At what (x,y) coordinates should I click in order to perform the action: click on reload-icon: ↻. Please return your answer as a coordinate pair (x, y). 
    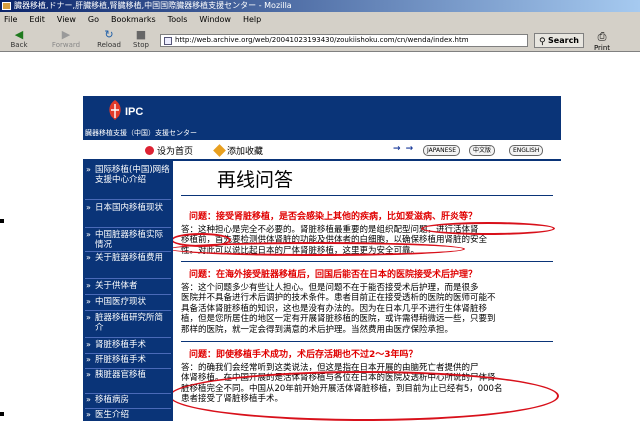
    Looking at the image, I should click on (109, 34).